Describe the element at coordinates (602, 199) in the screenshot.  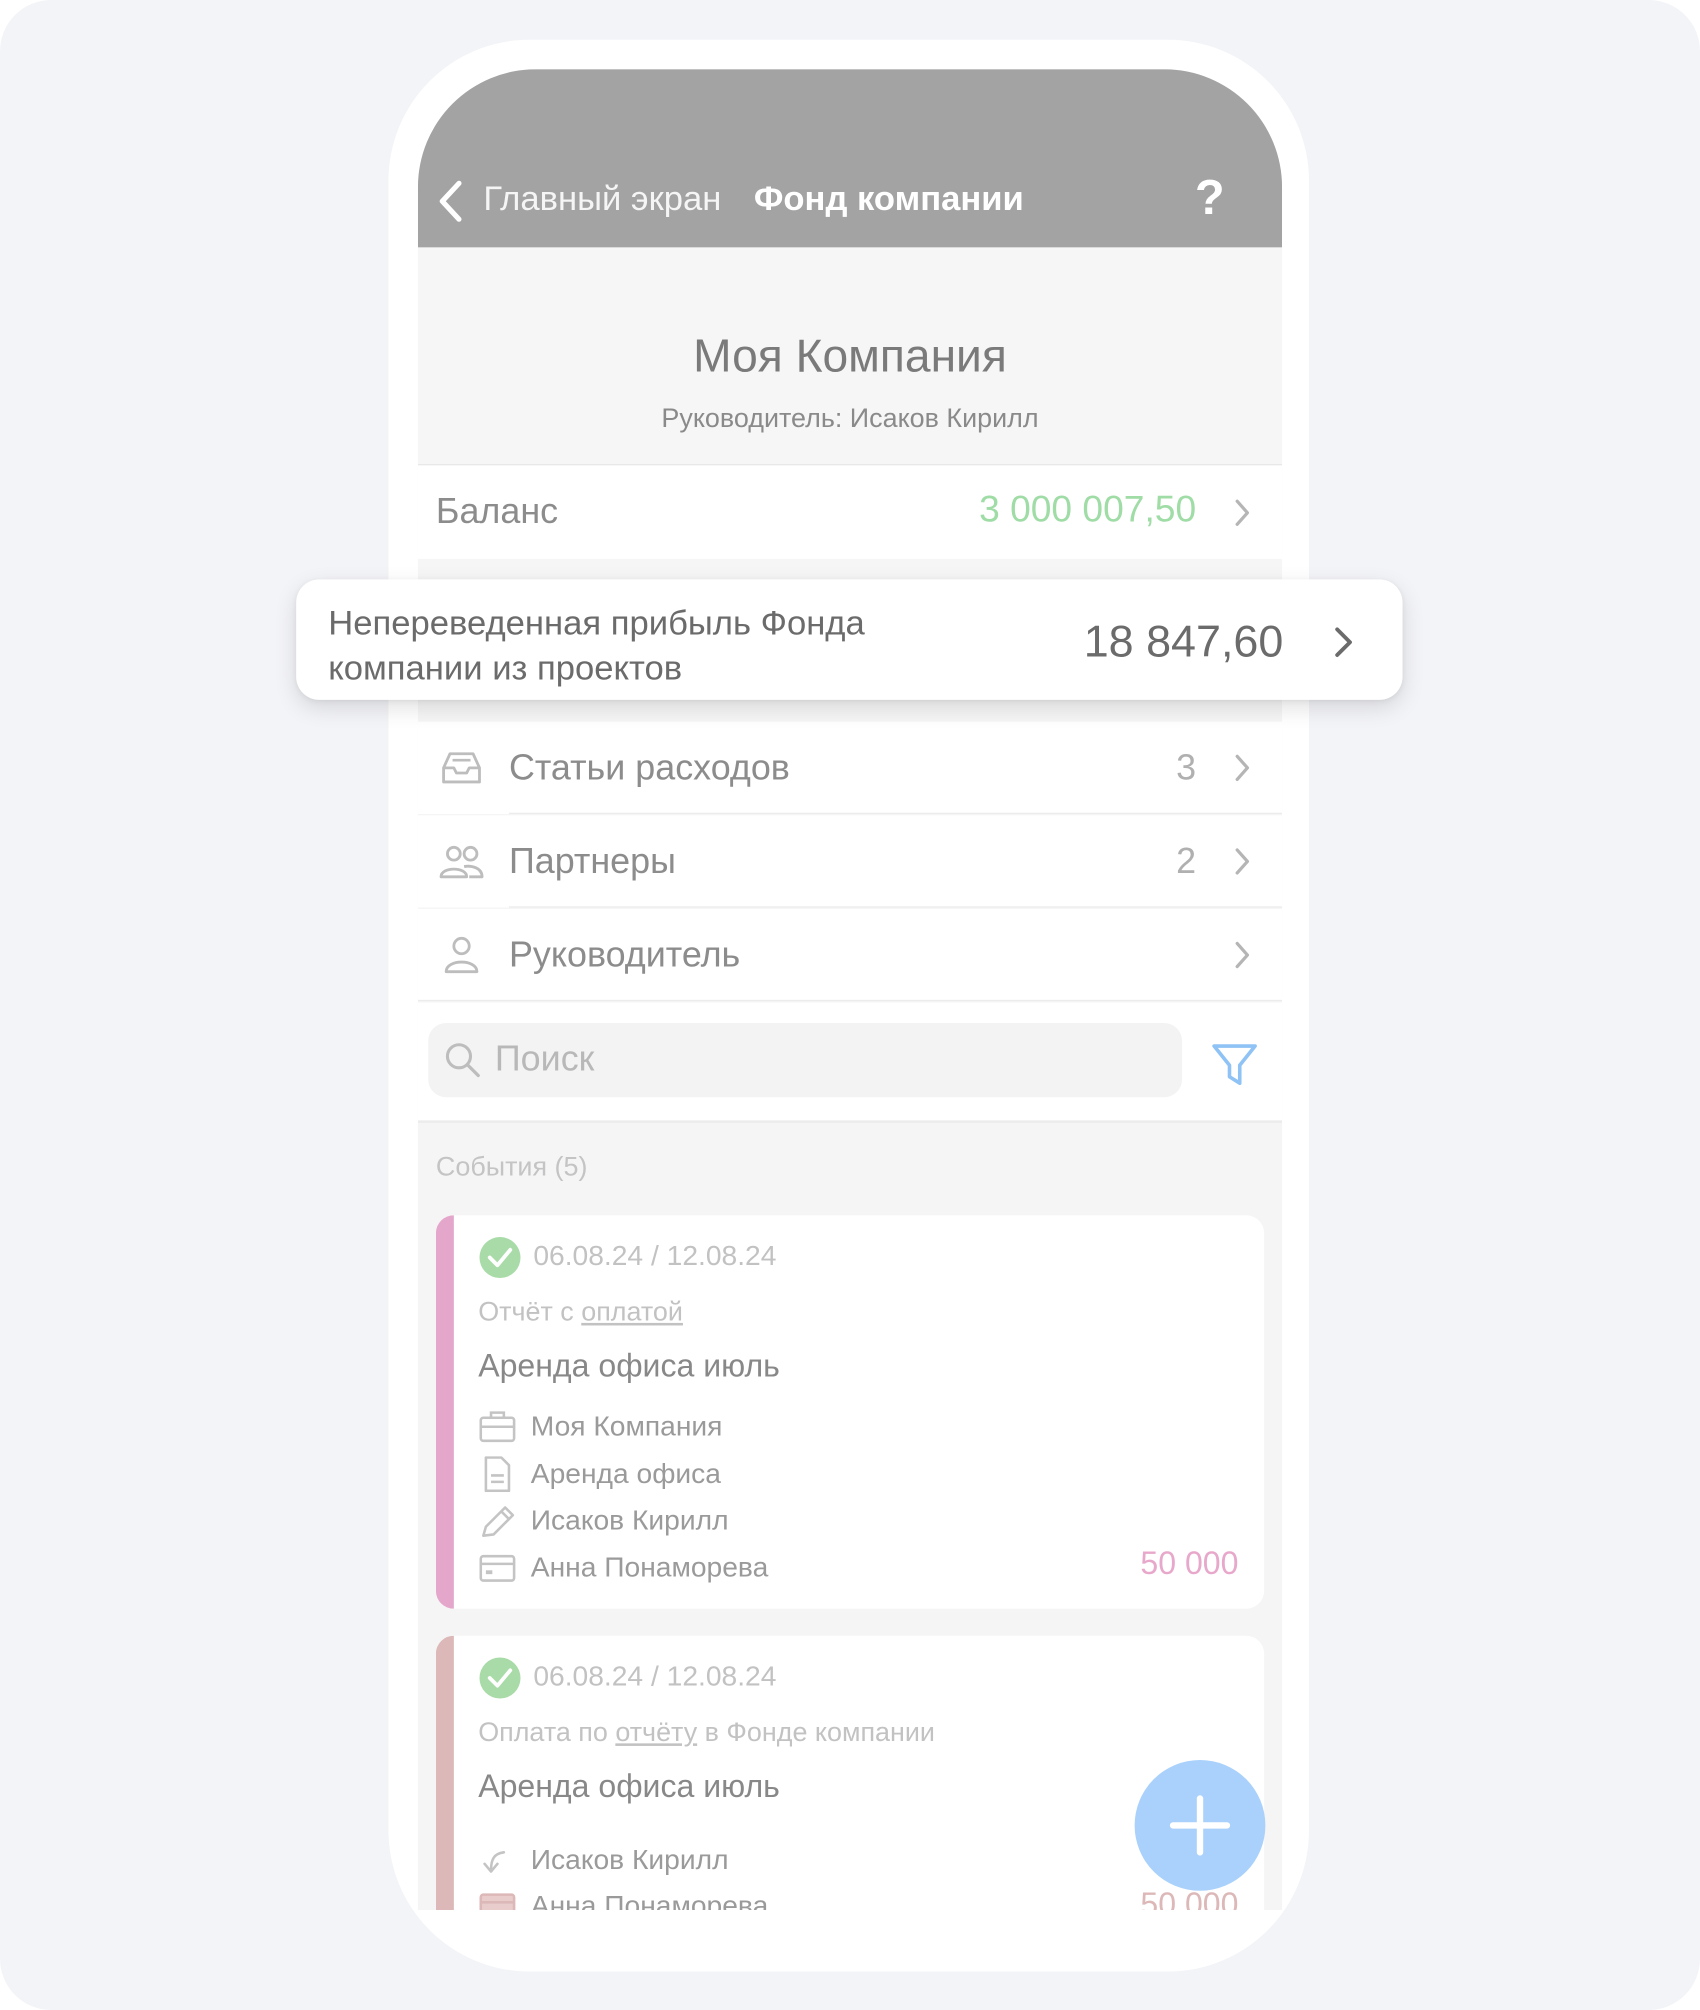
I see `back-button: Главный экран` at that location.